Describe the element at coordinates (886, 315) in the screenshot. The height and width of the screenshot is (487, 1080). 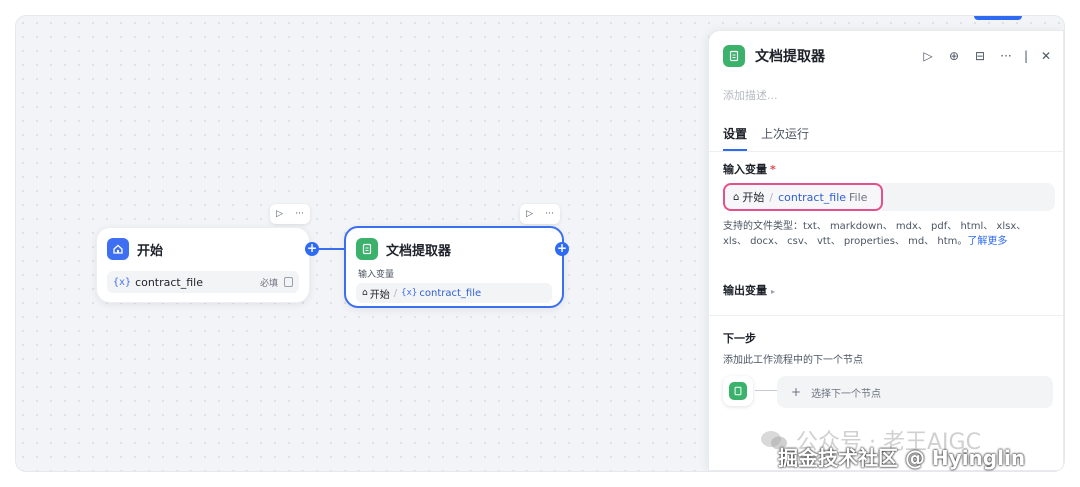
I see `section-divider` at that location.